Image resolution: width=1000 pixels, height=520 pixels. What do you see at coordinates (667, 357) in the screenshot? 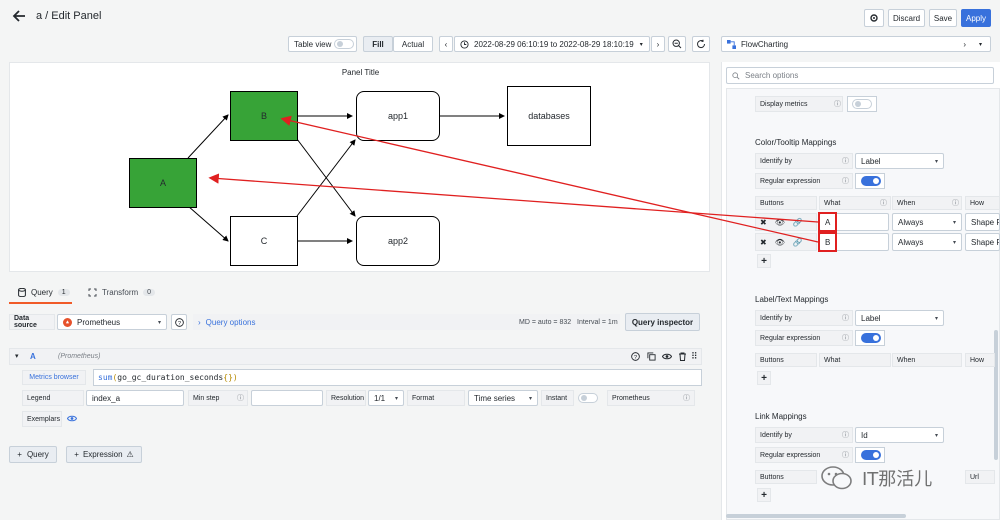
I see `eye-icon` at bounding box center [667, 357].